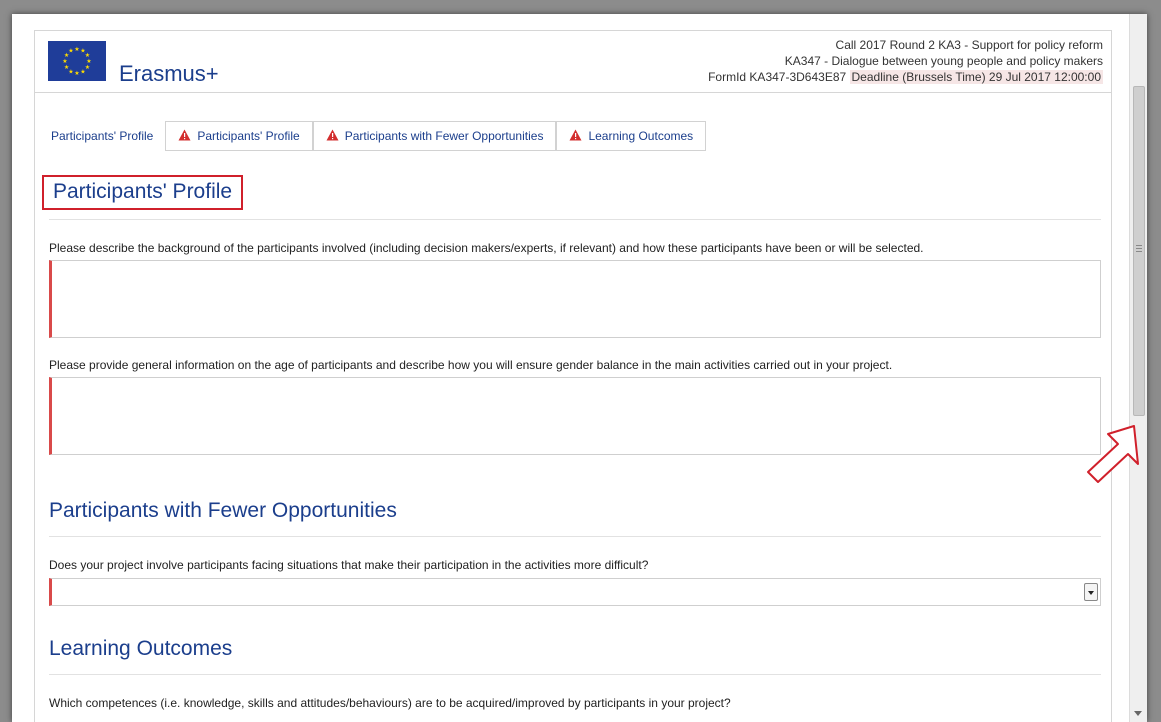 The image size is (1161, 722). Describe the element at coordinates (641, 136) in the screenshot. I see `tab-label: Learning Outcomes` at that location.